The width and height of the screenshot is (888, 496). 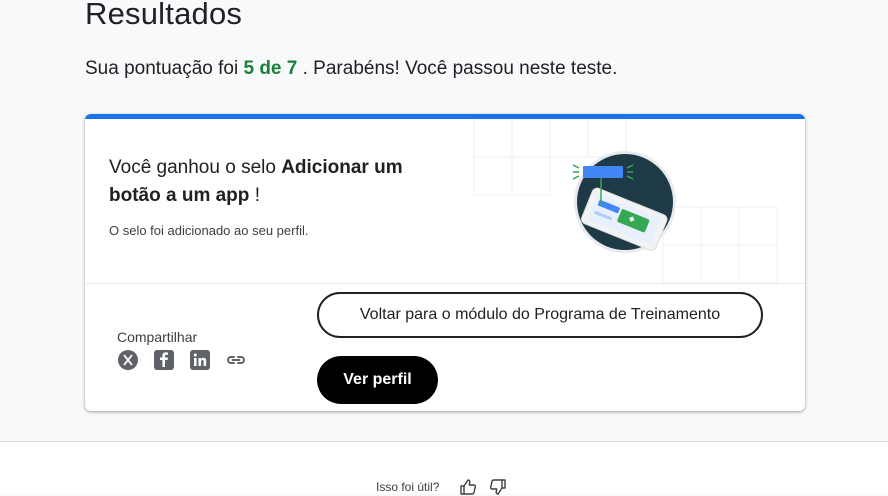 I want to click on x-icon, so click(x=128, y=360).